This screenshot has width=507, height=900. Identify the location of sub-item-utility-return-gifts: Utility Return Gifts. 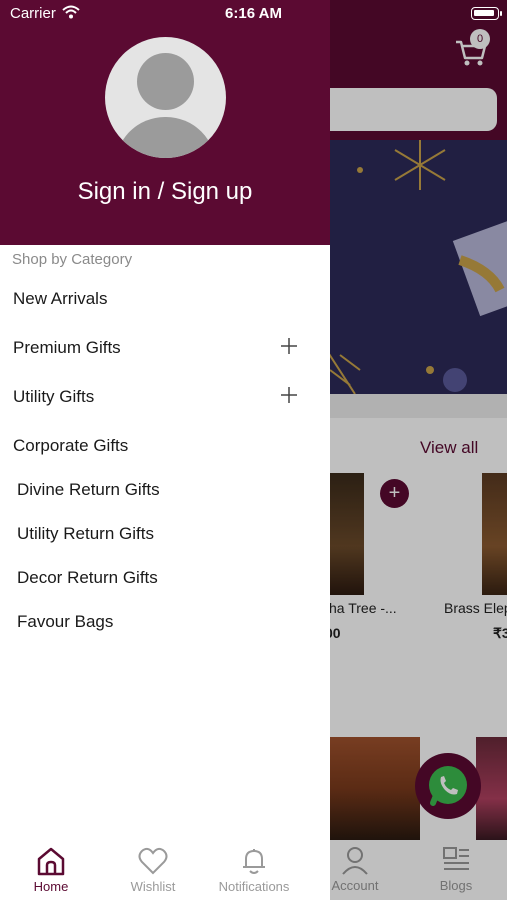
(85, 534).